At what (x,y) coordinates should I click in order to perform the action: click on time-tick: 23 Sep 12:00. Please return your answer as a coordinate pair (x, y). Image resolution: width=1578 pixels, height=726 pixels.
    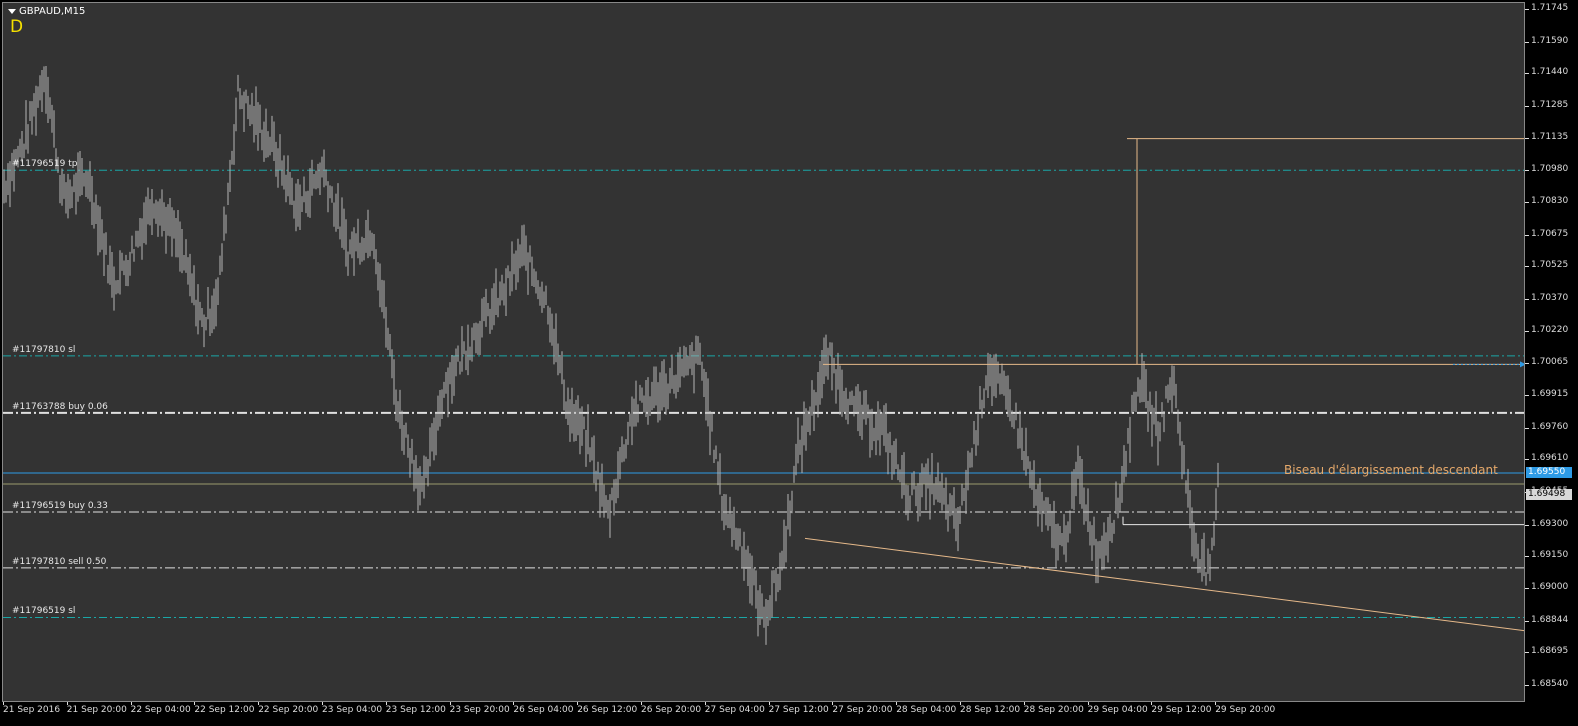
    Looking at the image, I should click on (415, 708).